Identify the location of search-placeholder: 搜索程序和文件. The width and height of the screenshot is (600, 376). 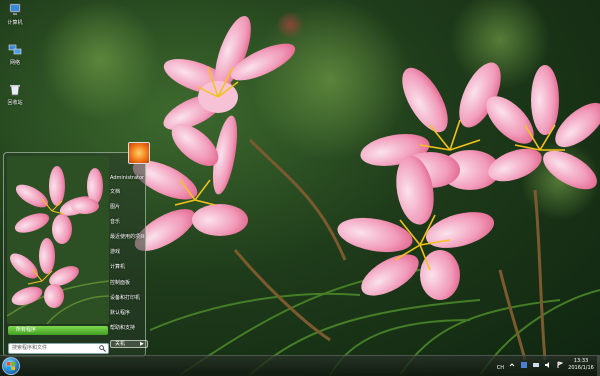
(30, 348).